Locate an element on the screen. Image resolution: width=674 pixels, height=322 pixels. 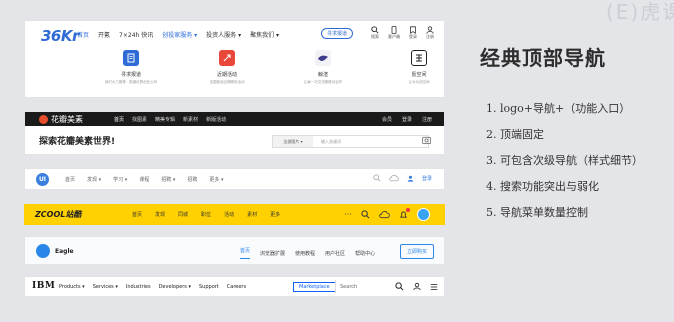
kr-card-whale-sub: 让每一次交流都推动合作 is located at coordinates (323, 82).